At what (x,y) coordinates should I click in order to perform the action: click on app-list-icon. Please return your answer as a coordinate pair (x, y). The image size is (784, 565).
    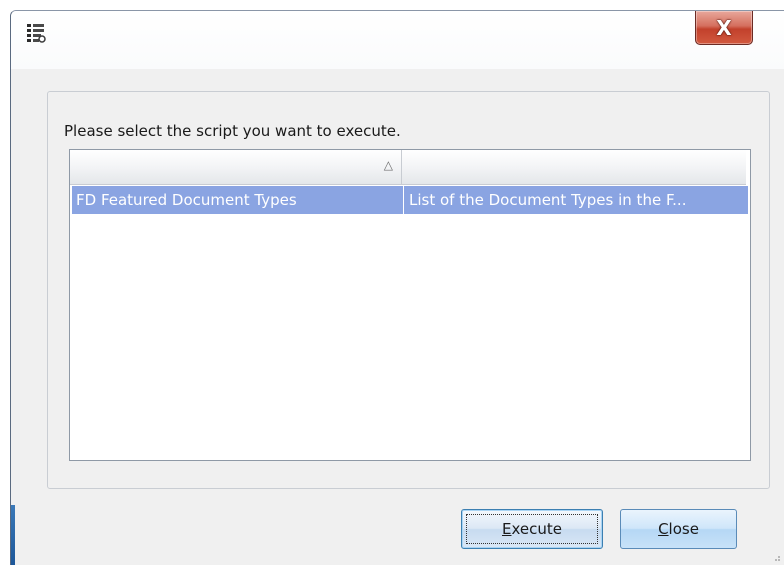
    Looking at the image, I should click on (36, 33).